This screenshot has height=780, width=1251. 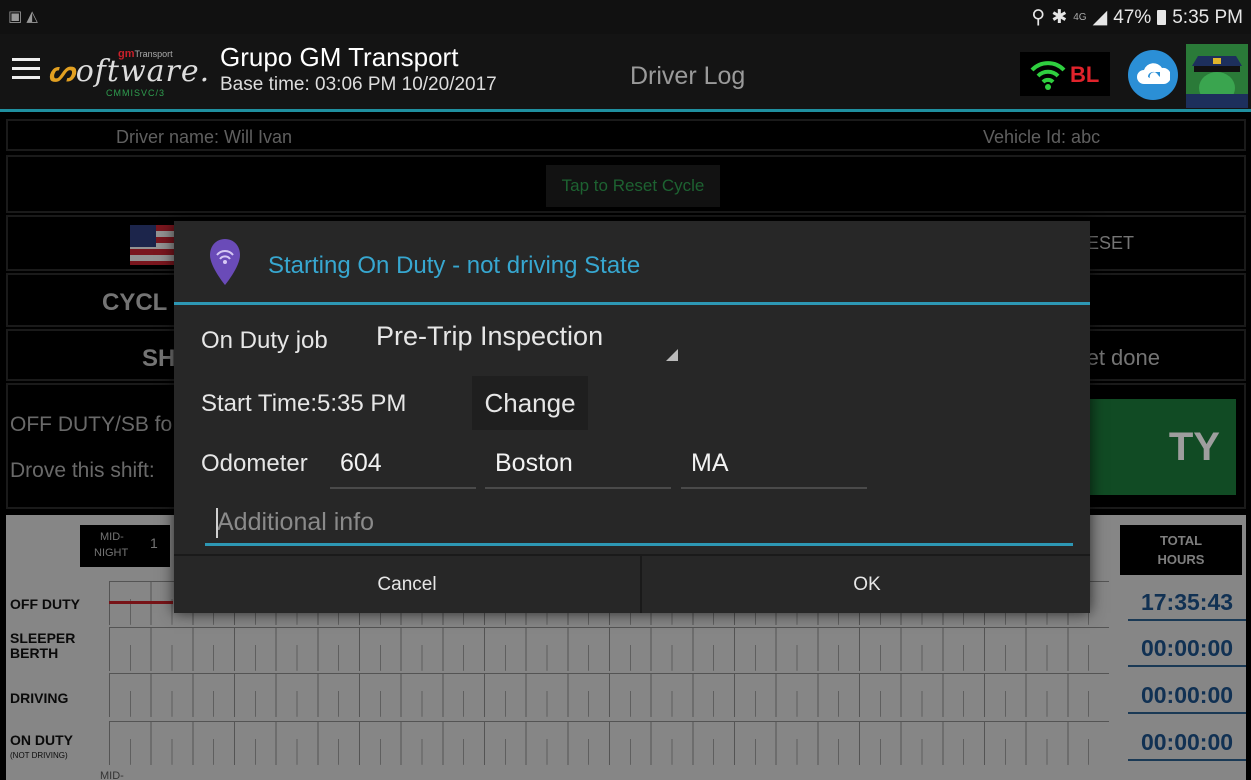 I want to click on bluetooth-icon: ✱, so click(x=1059, y=17).